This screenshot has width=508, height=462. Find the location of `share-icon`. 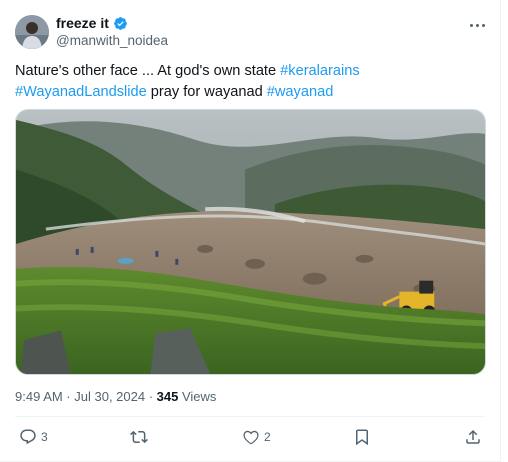

share-icon is located at coordinates (473, 436).